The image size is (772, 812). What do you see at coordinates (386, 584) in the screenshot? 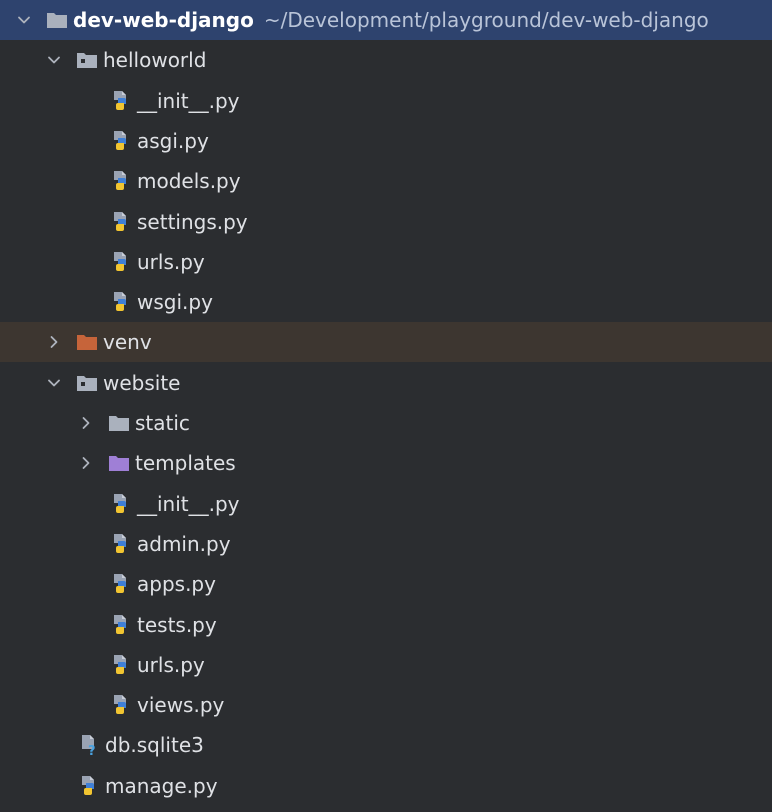
I see `tree-row-apps-py: apps.py` at bounding box center [386, 584].